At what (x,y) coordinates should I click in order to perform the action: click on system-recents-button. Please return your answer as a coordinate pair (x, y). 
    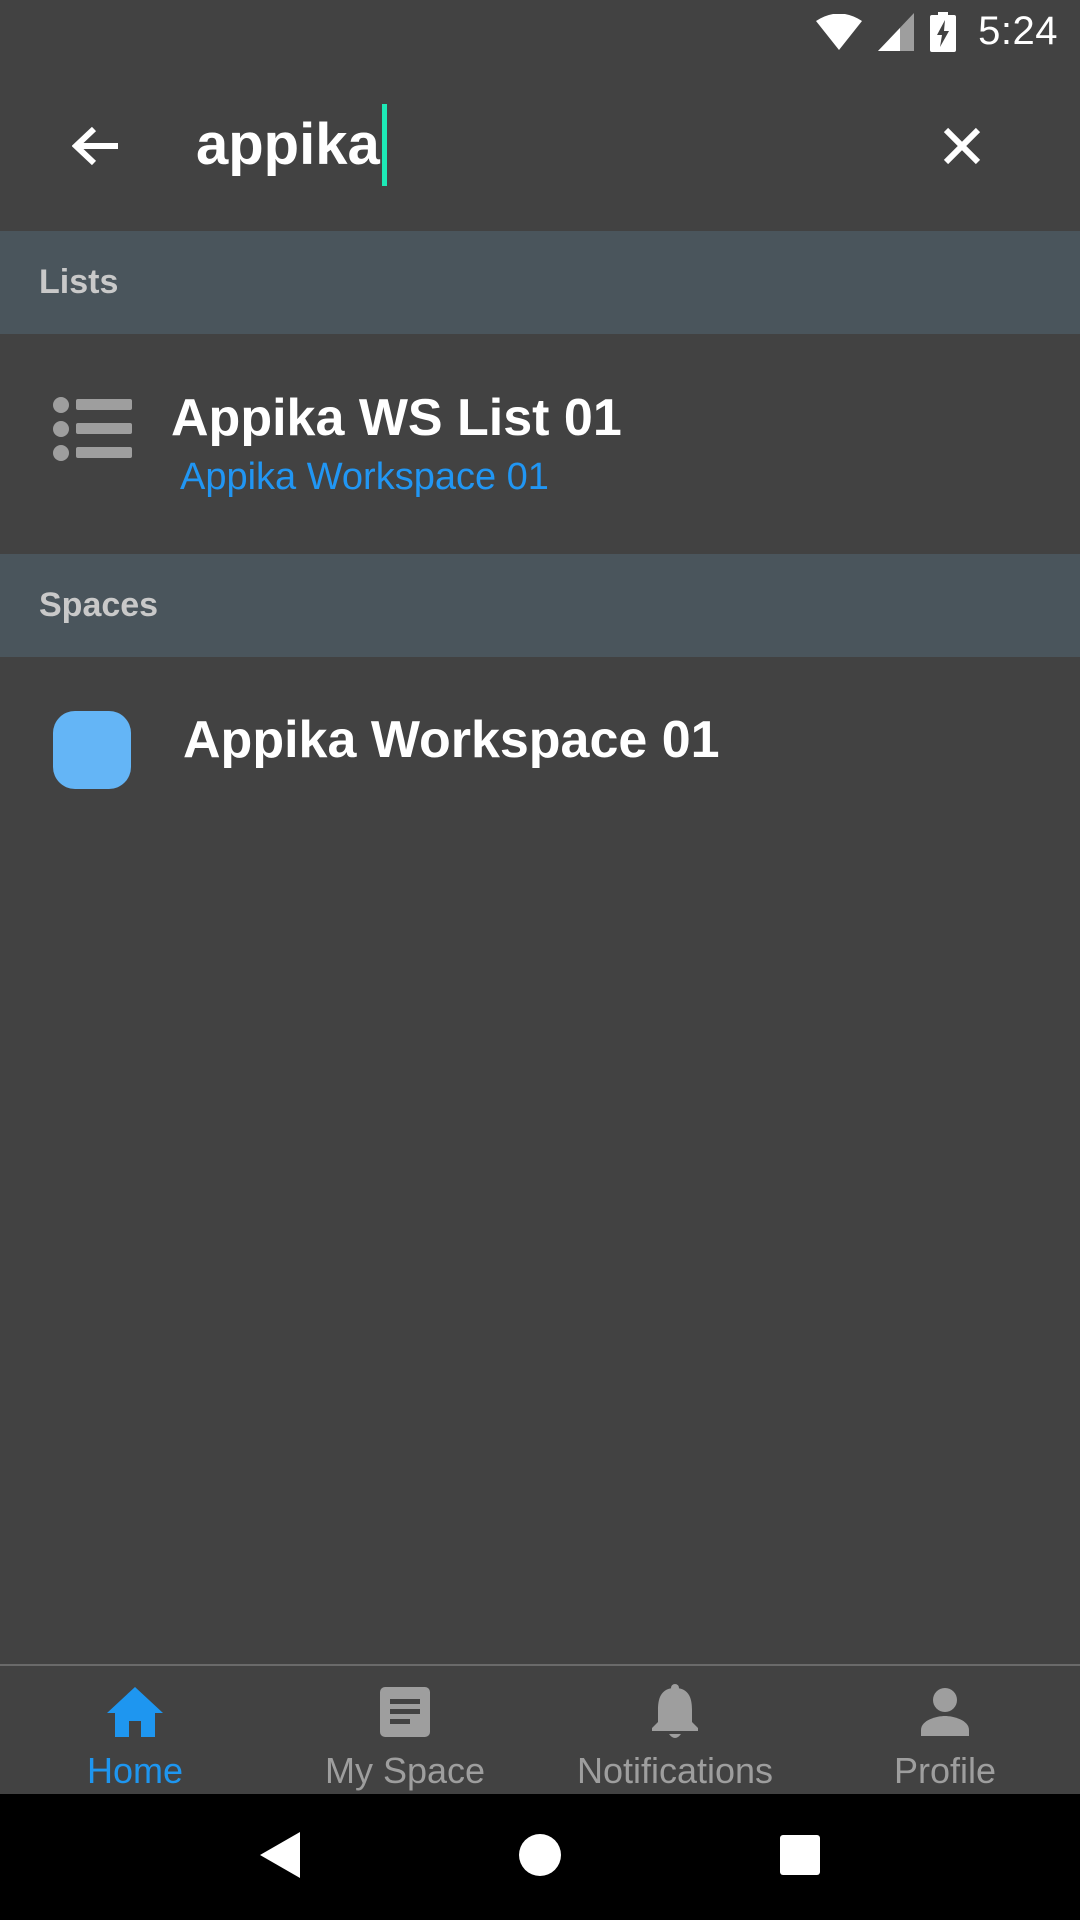
    Looking at the image, I should click on (800, 1857).